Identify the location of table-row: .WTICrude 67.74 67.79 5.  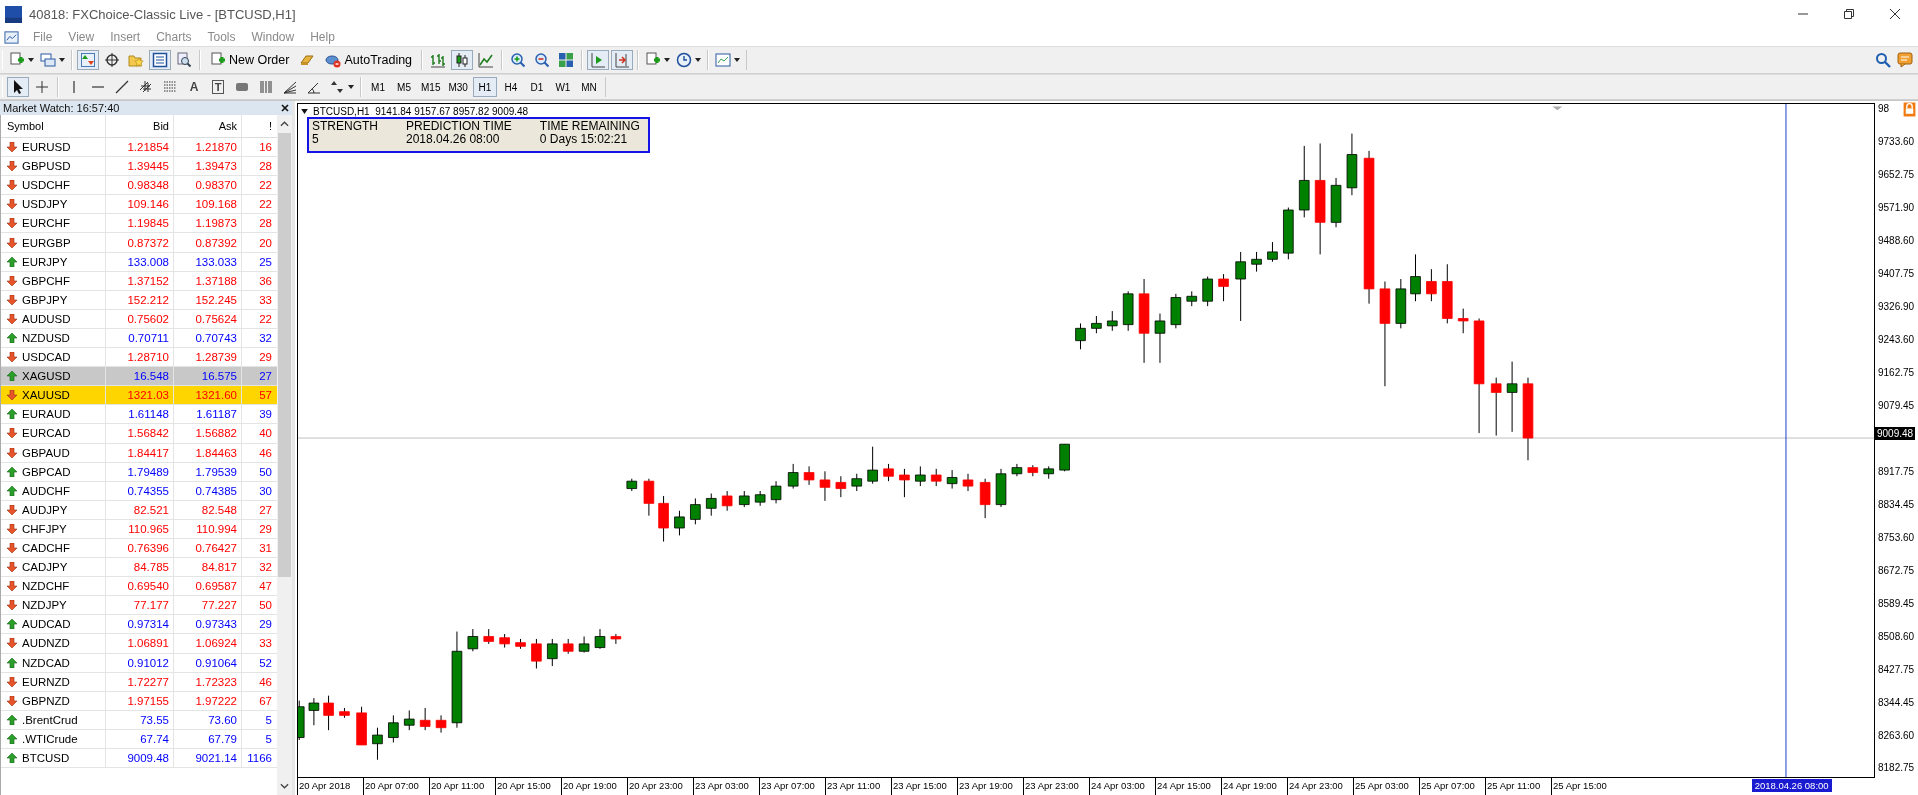
(139, 739).